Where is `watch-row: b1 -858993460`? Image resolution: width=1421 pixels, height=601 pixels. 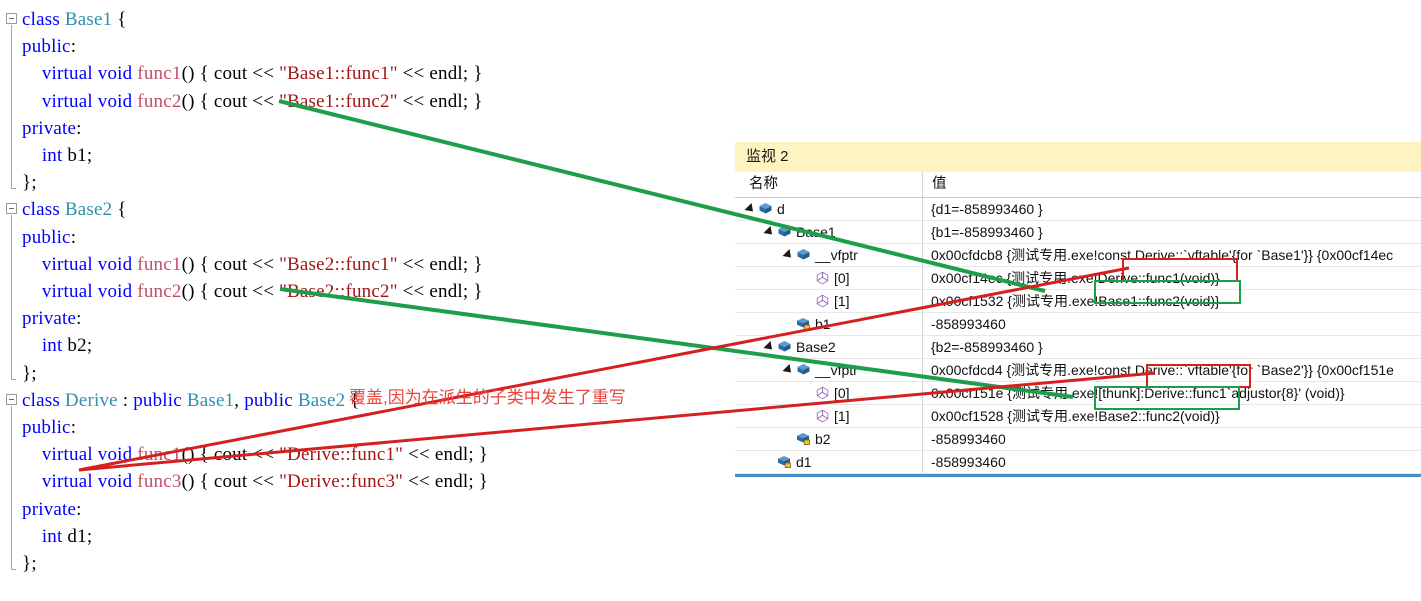
watch-row: b1 -858993460 is located at coordinates (1078, 324).